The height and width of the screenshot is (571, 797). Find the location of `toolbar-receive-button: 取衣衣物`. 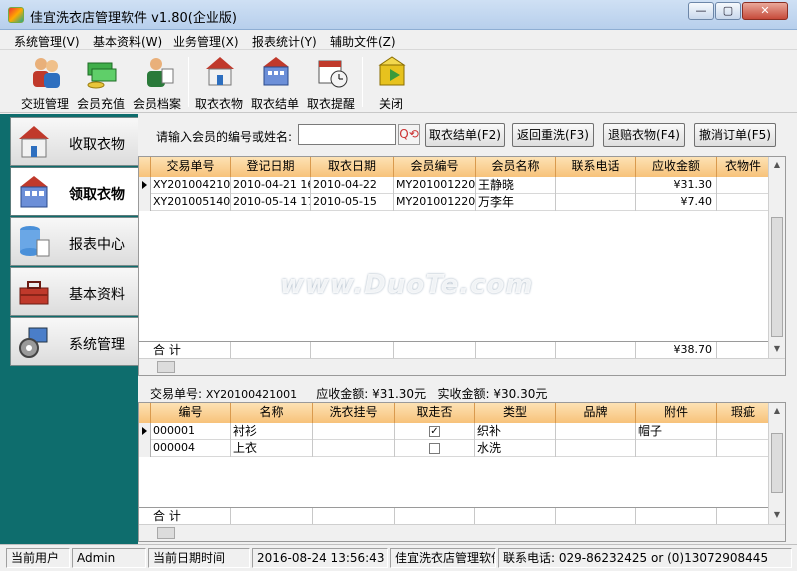

toolbar-receive-button: 取衣衣物 is located at coordinates (219, 82).